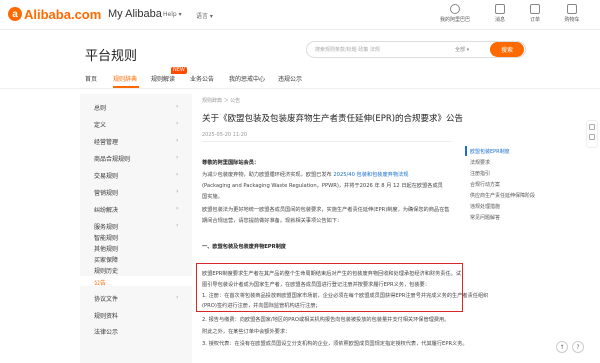 The height and width of the screenshot is (363, 600). I want to click on feedback-icon, so click(592, 127).